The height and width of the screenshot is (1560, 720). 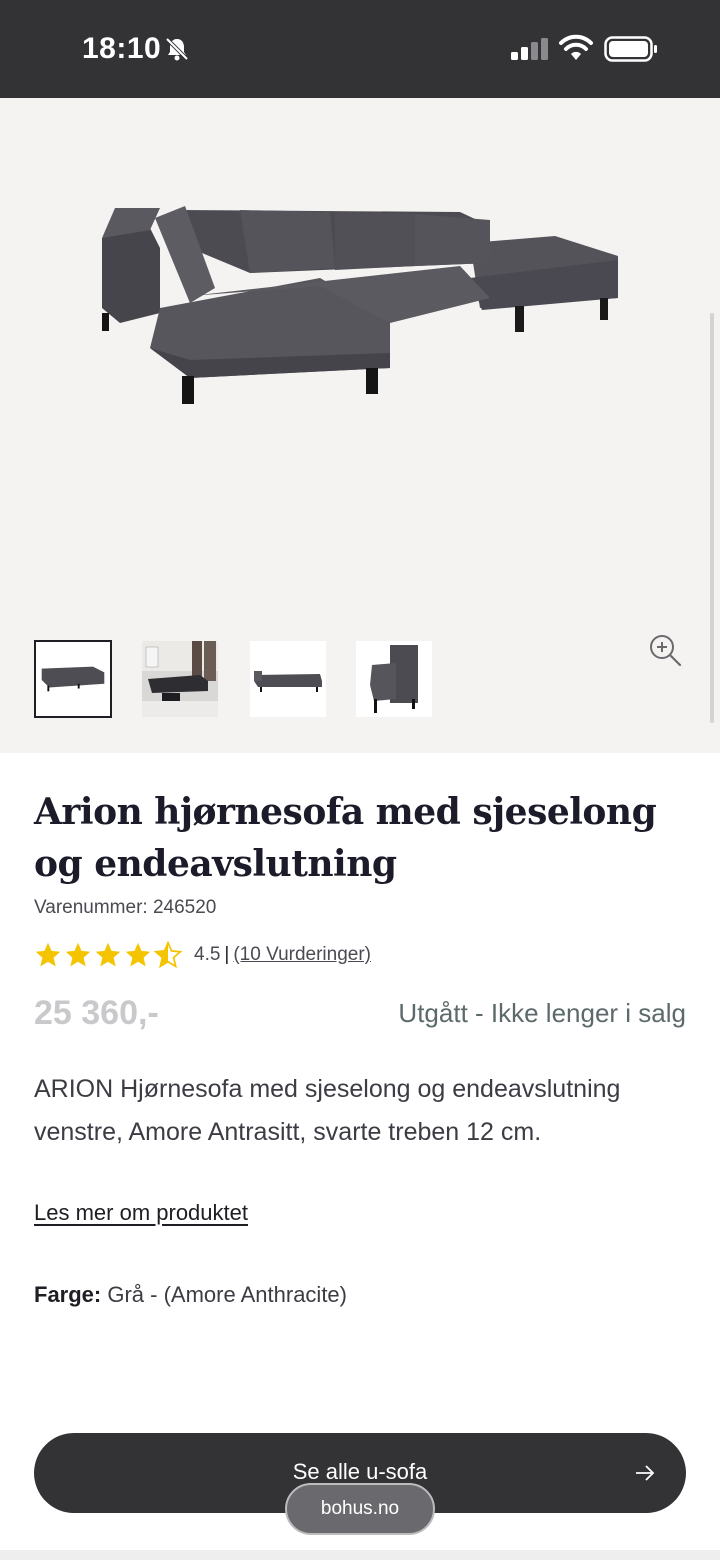 I want to click on read-more-link: Les mer om produktet, so click(x=141, y=1213).